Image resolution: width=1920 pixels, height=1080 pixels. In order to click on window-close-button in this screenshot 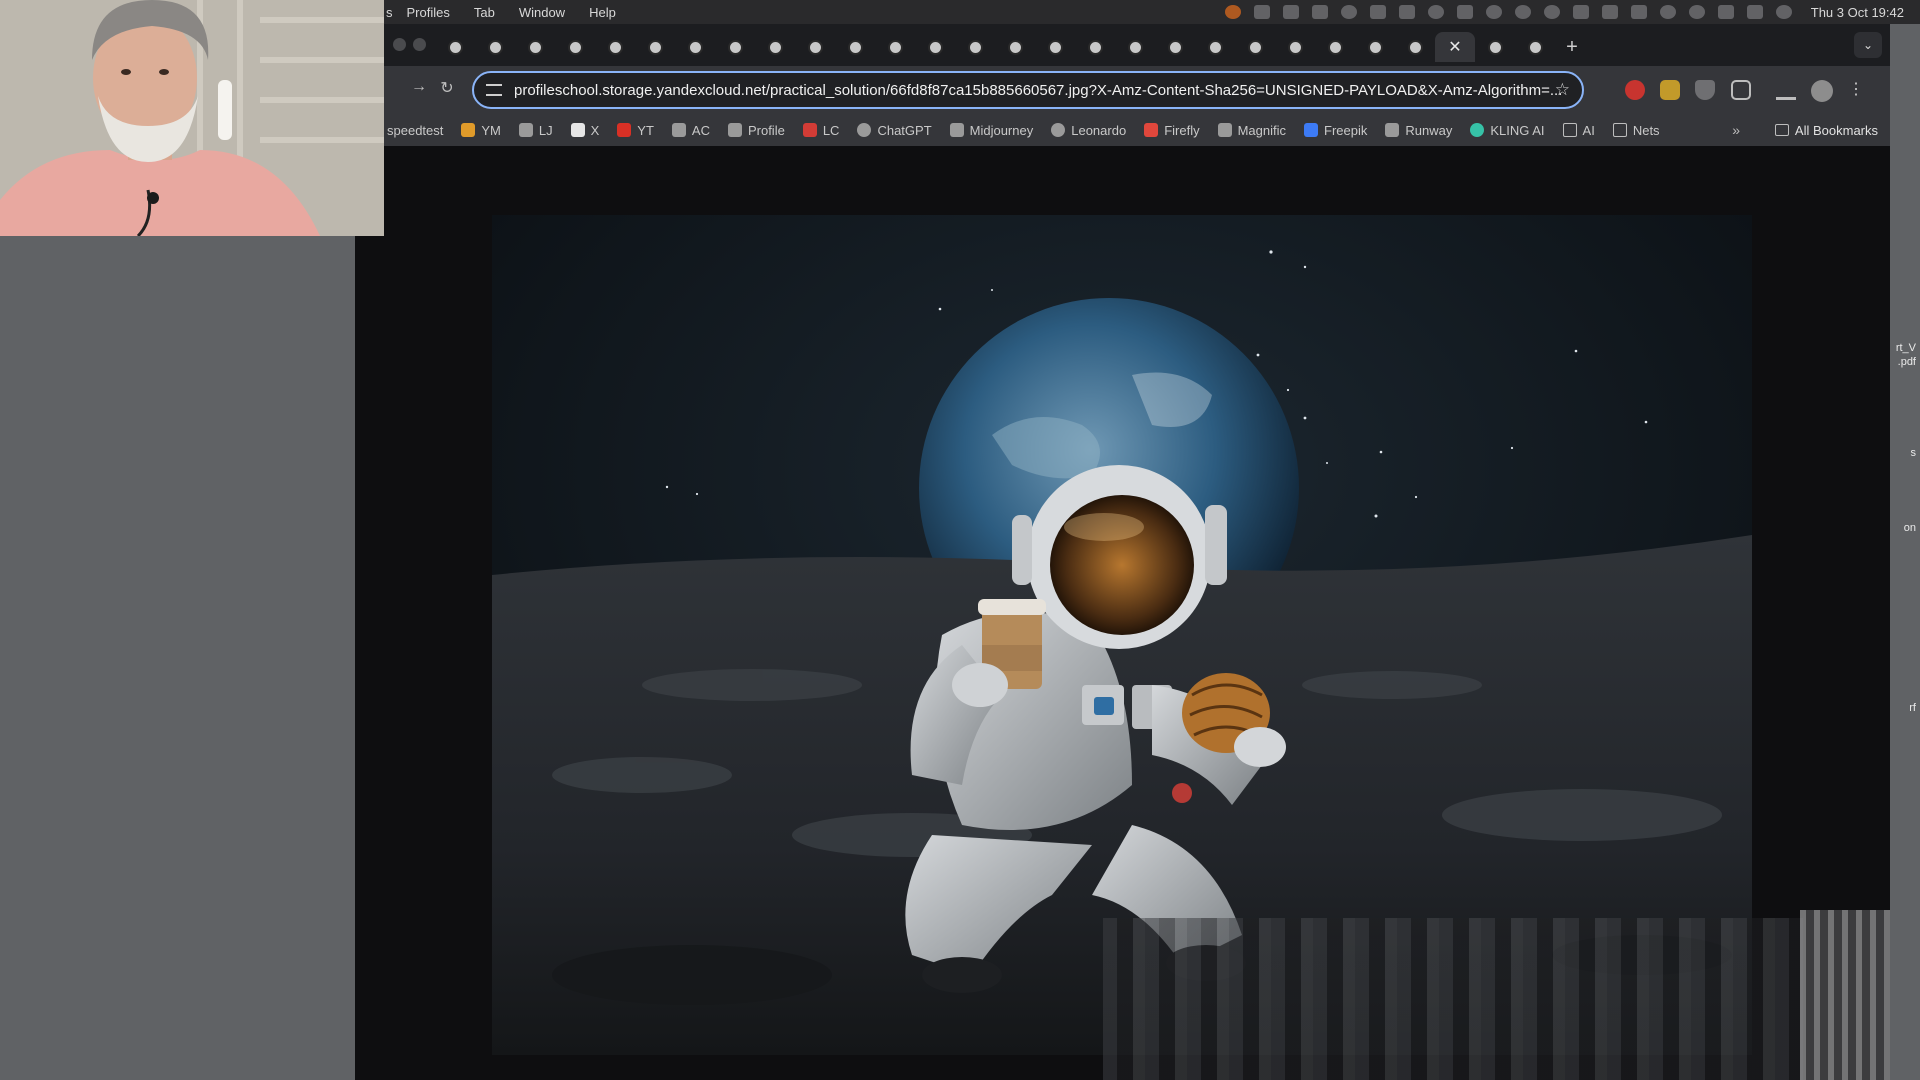, I will do `click(399, 44)`.